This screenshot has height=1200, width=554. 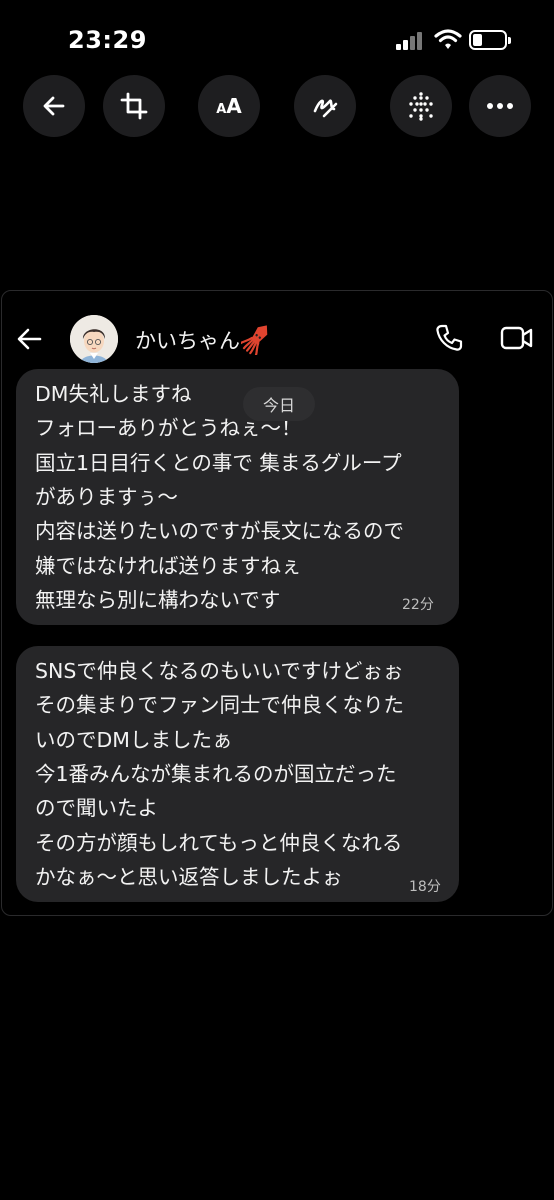 What do you see at coordinates (219, 842) in the screenshot?
I see `message-text-line: その方が顔もしれてもっと仲良くなれる` at bounding box center [219, 842].